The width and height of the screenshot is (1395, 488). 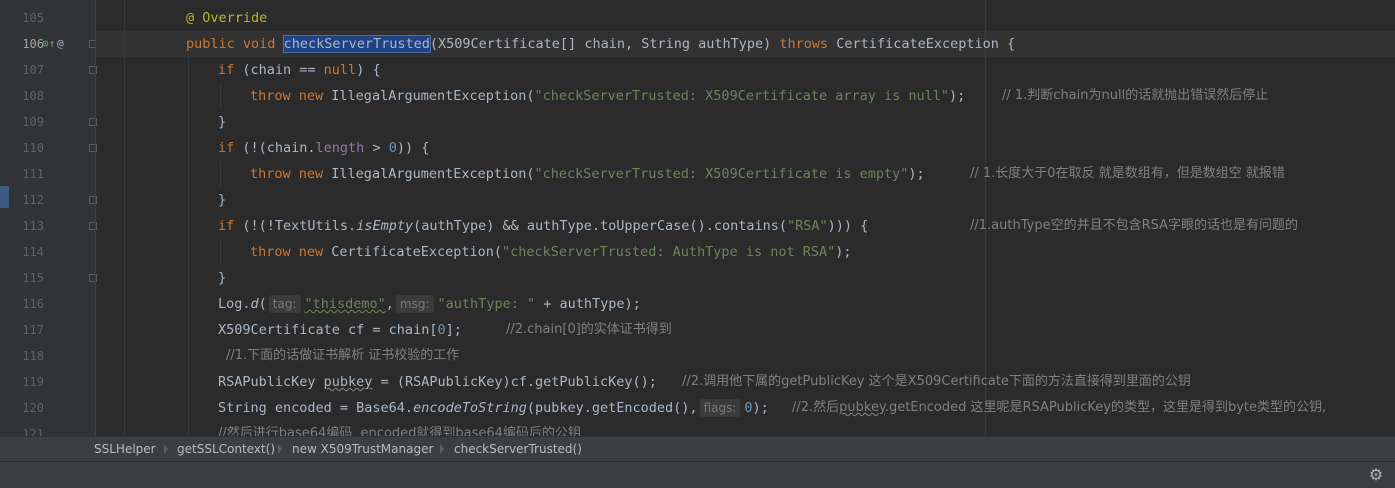 What do you see at coordinates (368, 70) in the screenshot?
I see `code-fragment: ) {` at bounding box center [368, 70].